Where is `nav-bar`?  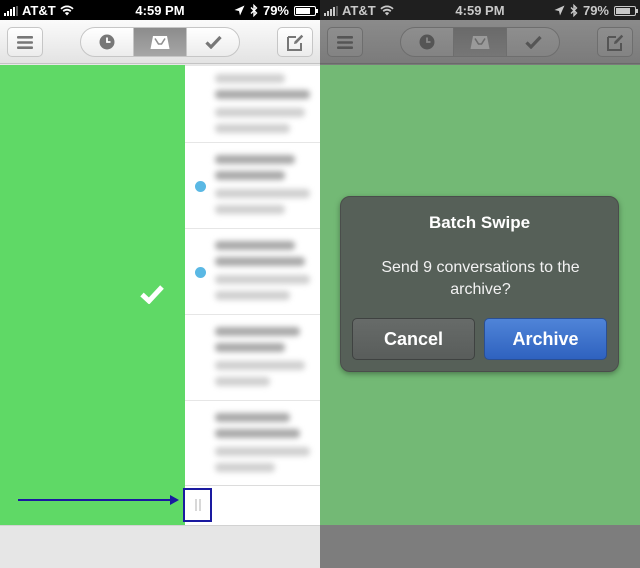 nav-bar is located at coordinates (160, 42).